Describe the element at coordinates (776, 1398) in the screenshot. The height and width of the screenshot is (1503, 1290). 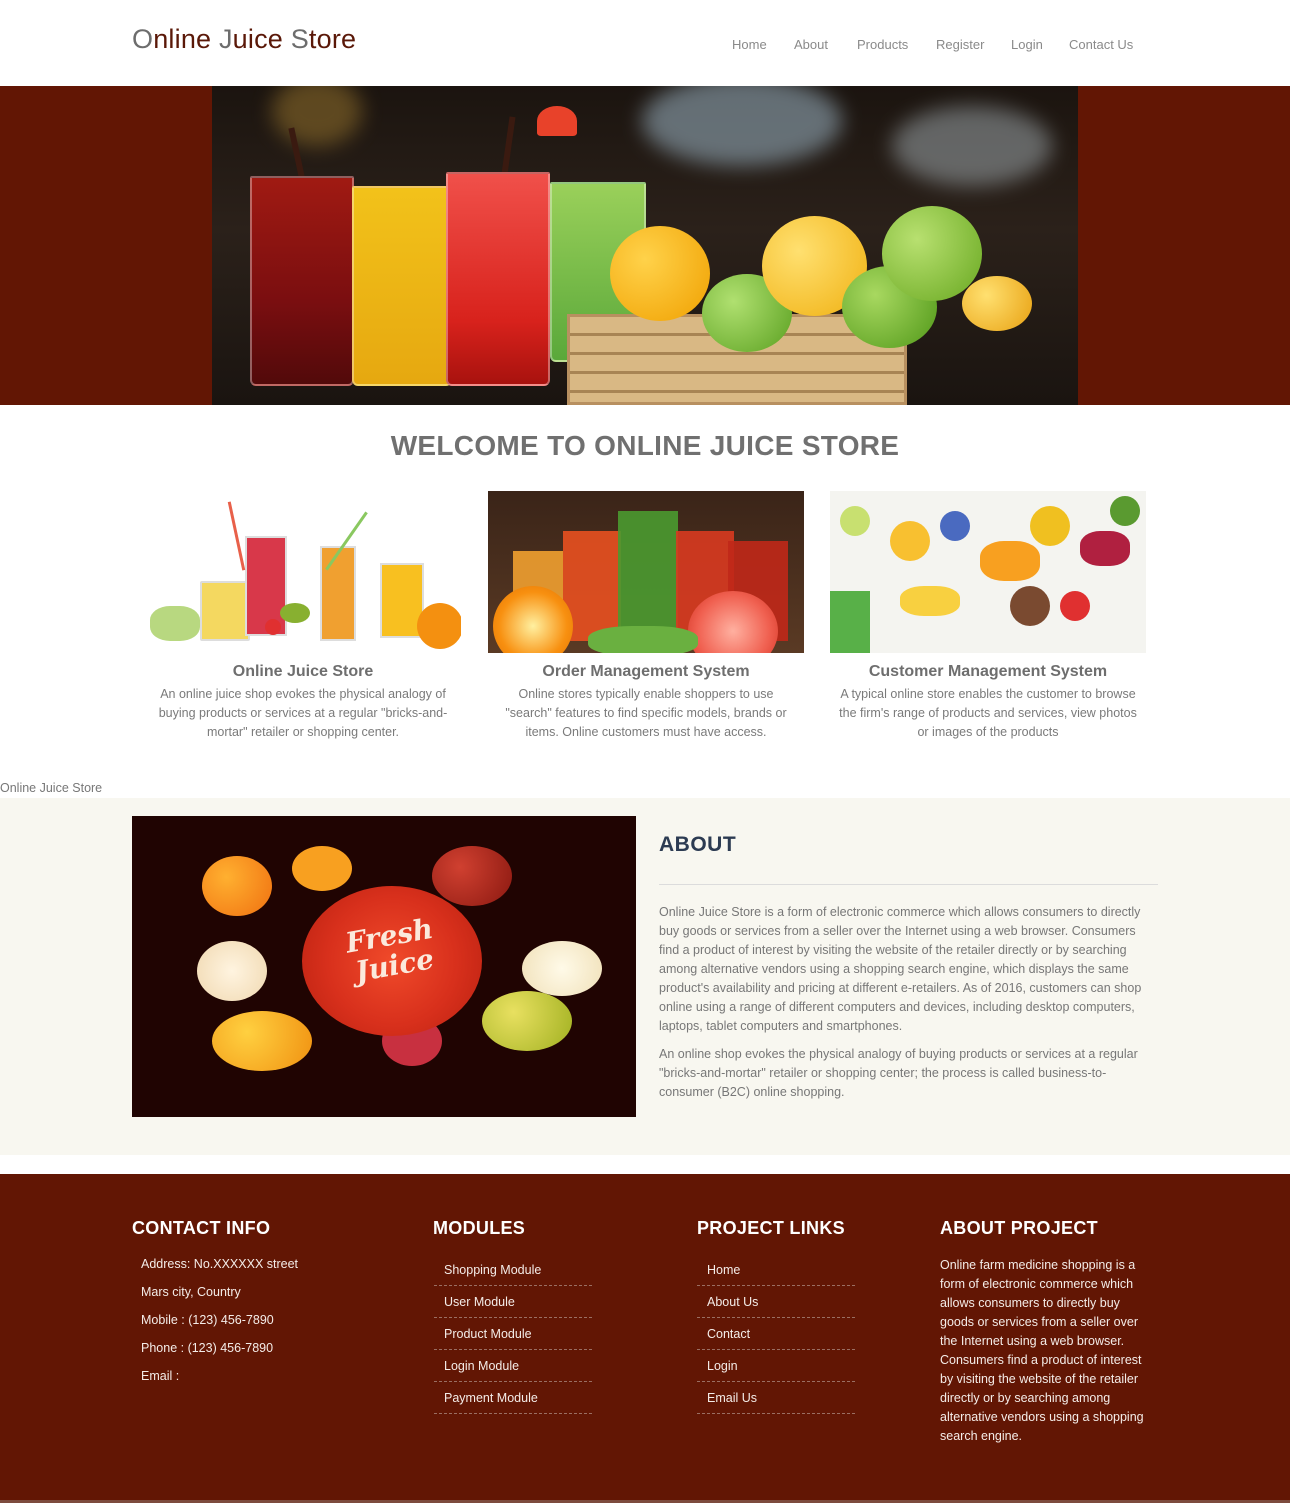
I see `list-item: Email Us` at that location.